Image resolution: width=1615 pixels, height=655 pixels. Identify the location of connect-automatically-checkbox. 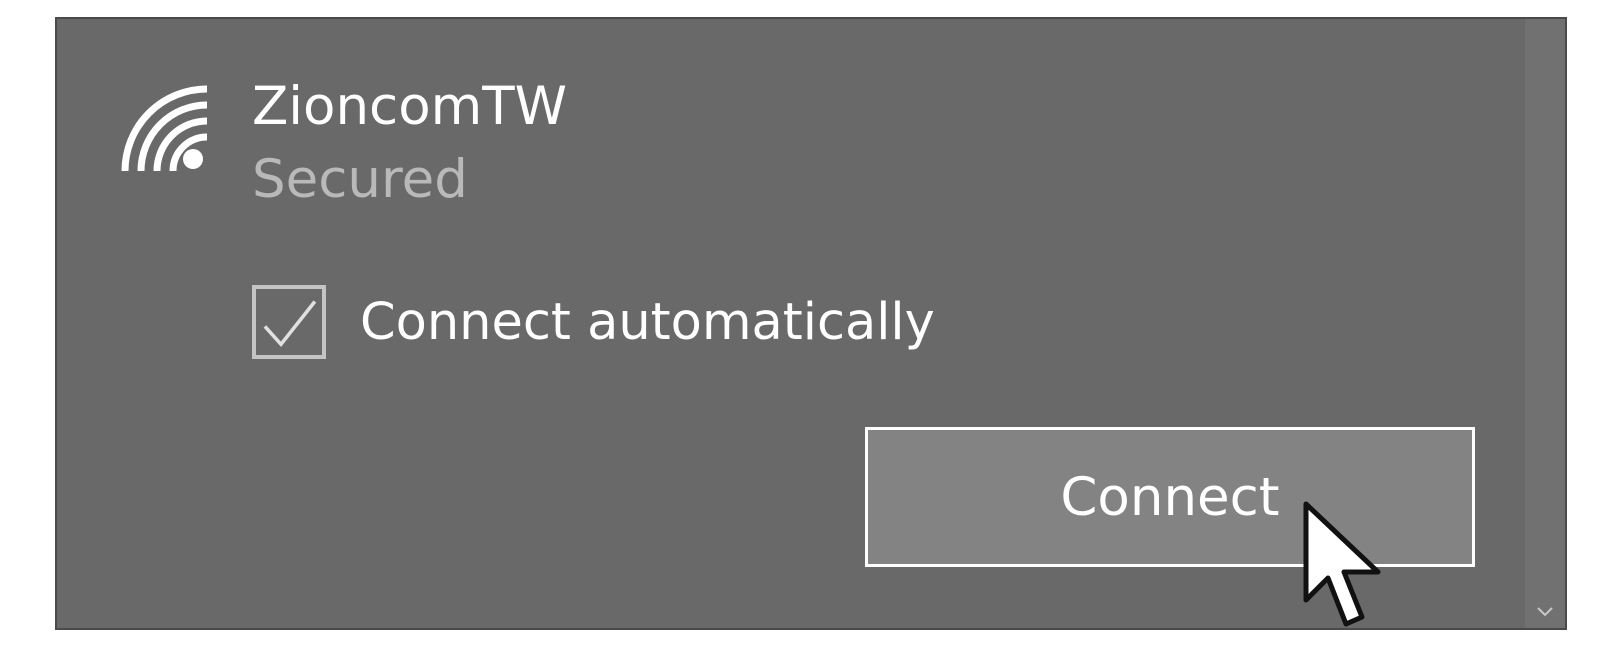
(289, 322).